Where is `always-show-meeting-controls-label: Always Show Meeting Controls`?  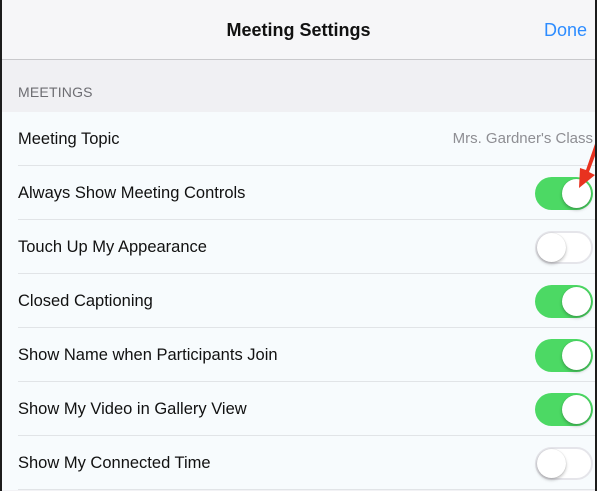 always-show-meeting-controls-label: Always Show Meeting Controls is located at coordinates (132, 193).